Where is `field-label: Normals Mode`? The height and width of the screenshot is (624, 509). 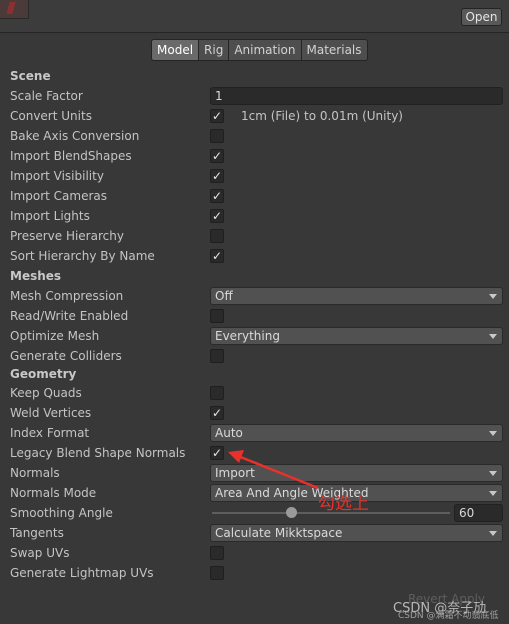 field-label: Normals Mode is located at coordinates (53, 493).